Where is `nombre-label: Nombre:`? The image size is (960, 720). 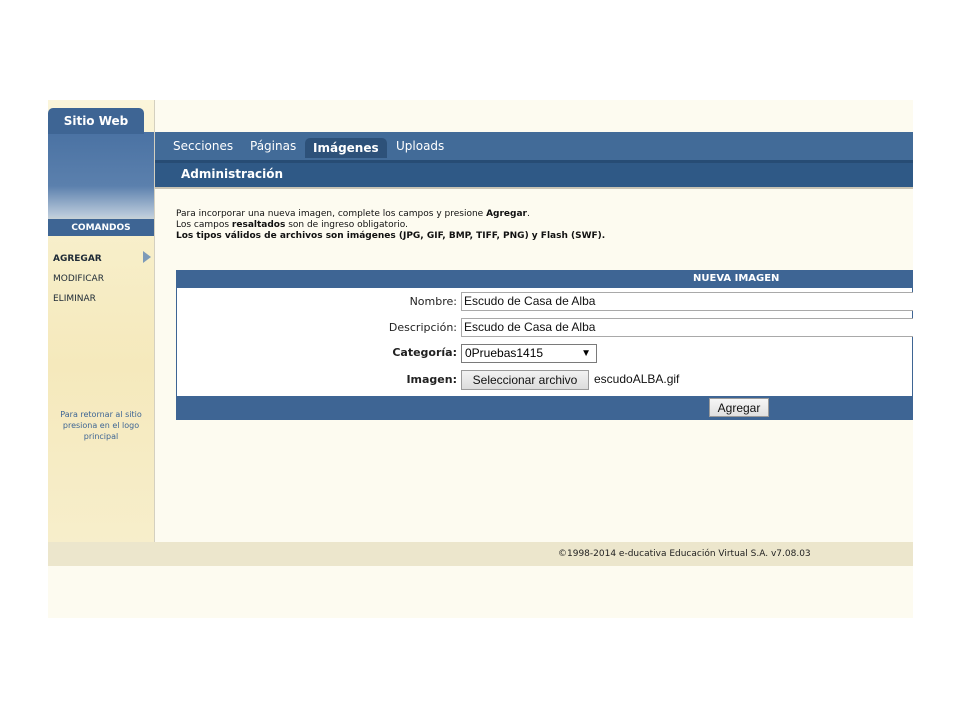
nombre-label: Nombre: is located at coordinates (433, 301).